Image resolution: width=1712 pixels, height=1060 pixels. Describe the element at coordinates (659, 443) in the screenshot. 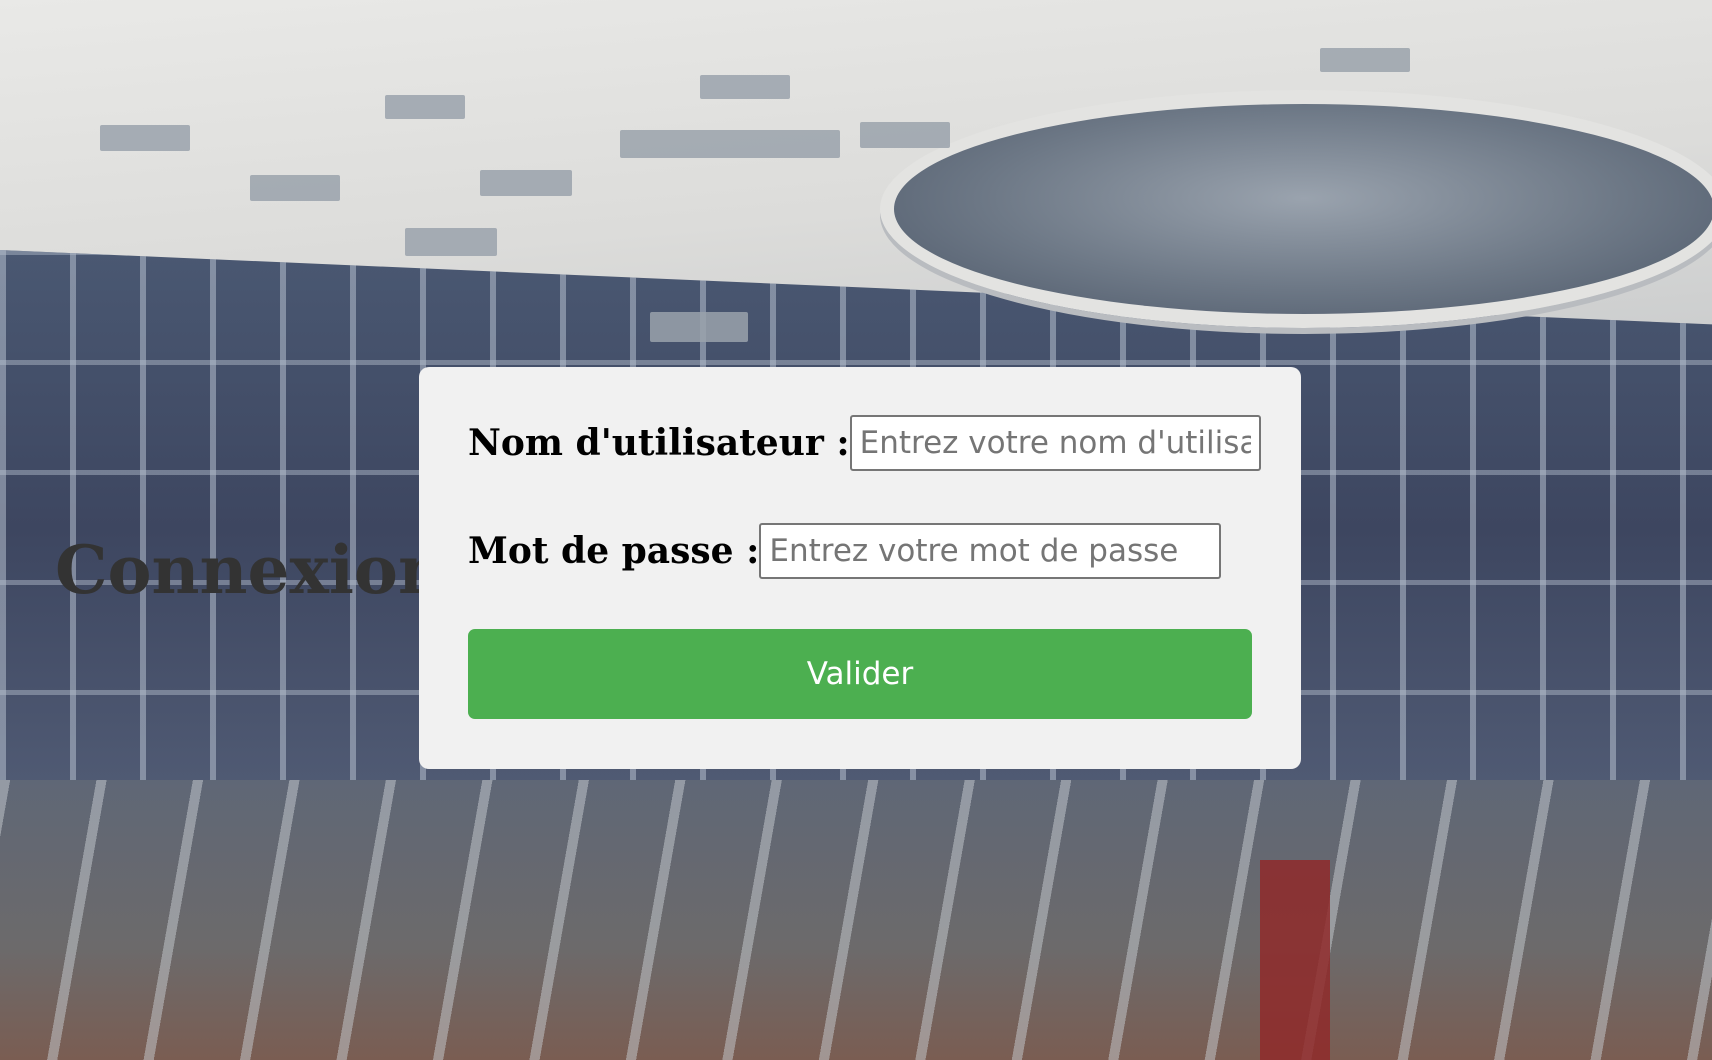

I see `username-label: Nom d'utilisateur :` at that location.